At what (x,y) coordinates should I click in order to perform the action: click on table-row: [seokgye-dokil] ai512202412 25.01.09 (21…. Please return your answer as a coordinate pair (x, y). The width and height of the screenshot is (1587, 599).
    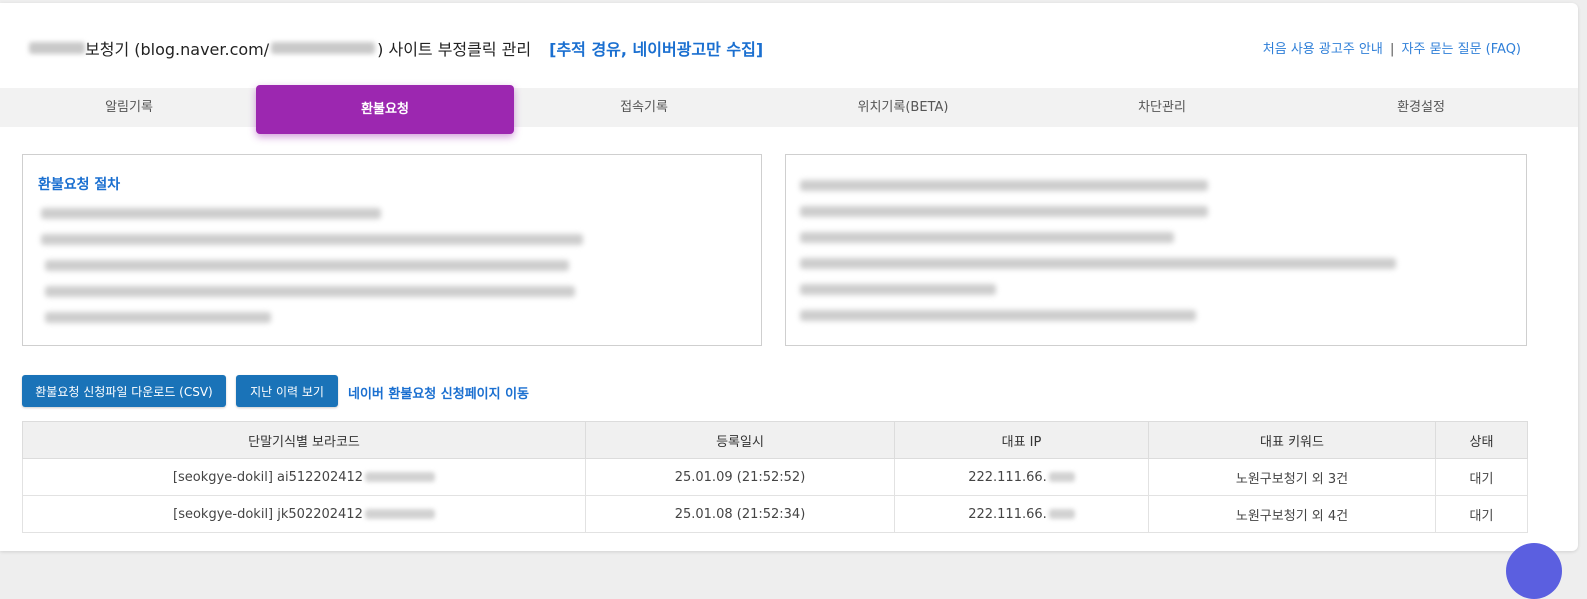
    Looking at the image, I should click on (775, 477).